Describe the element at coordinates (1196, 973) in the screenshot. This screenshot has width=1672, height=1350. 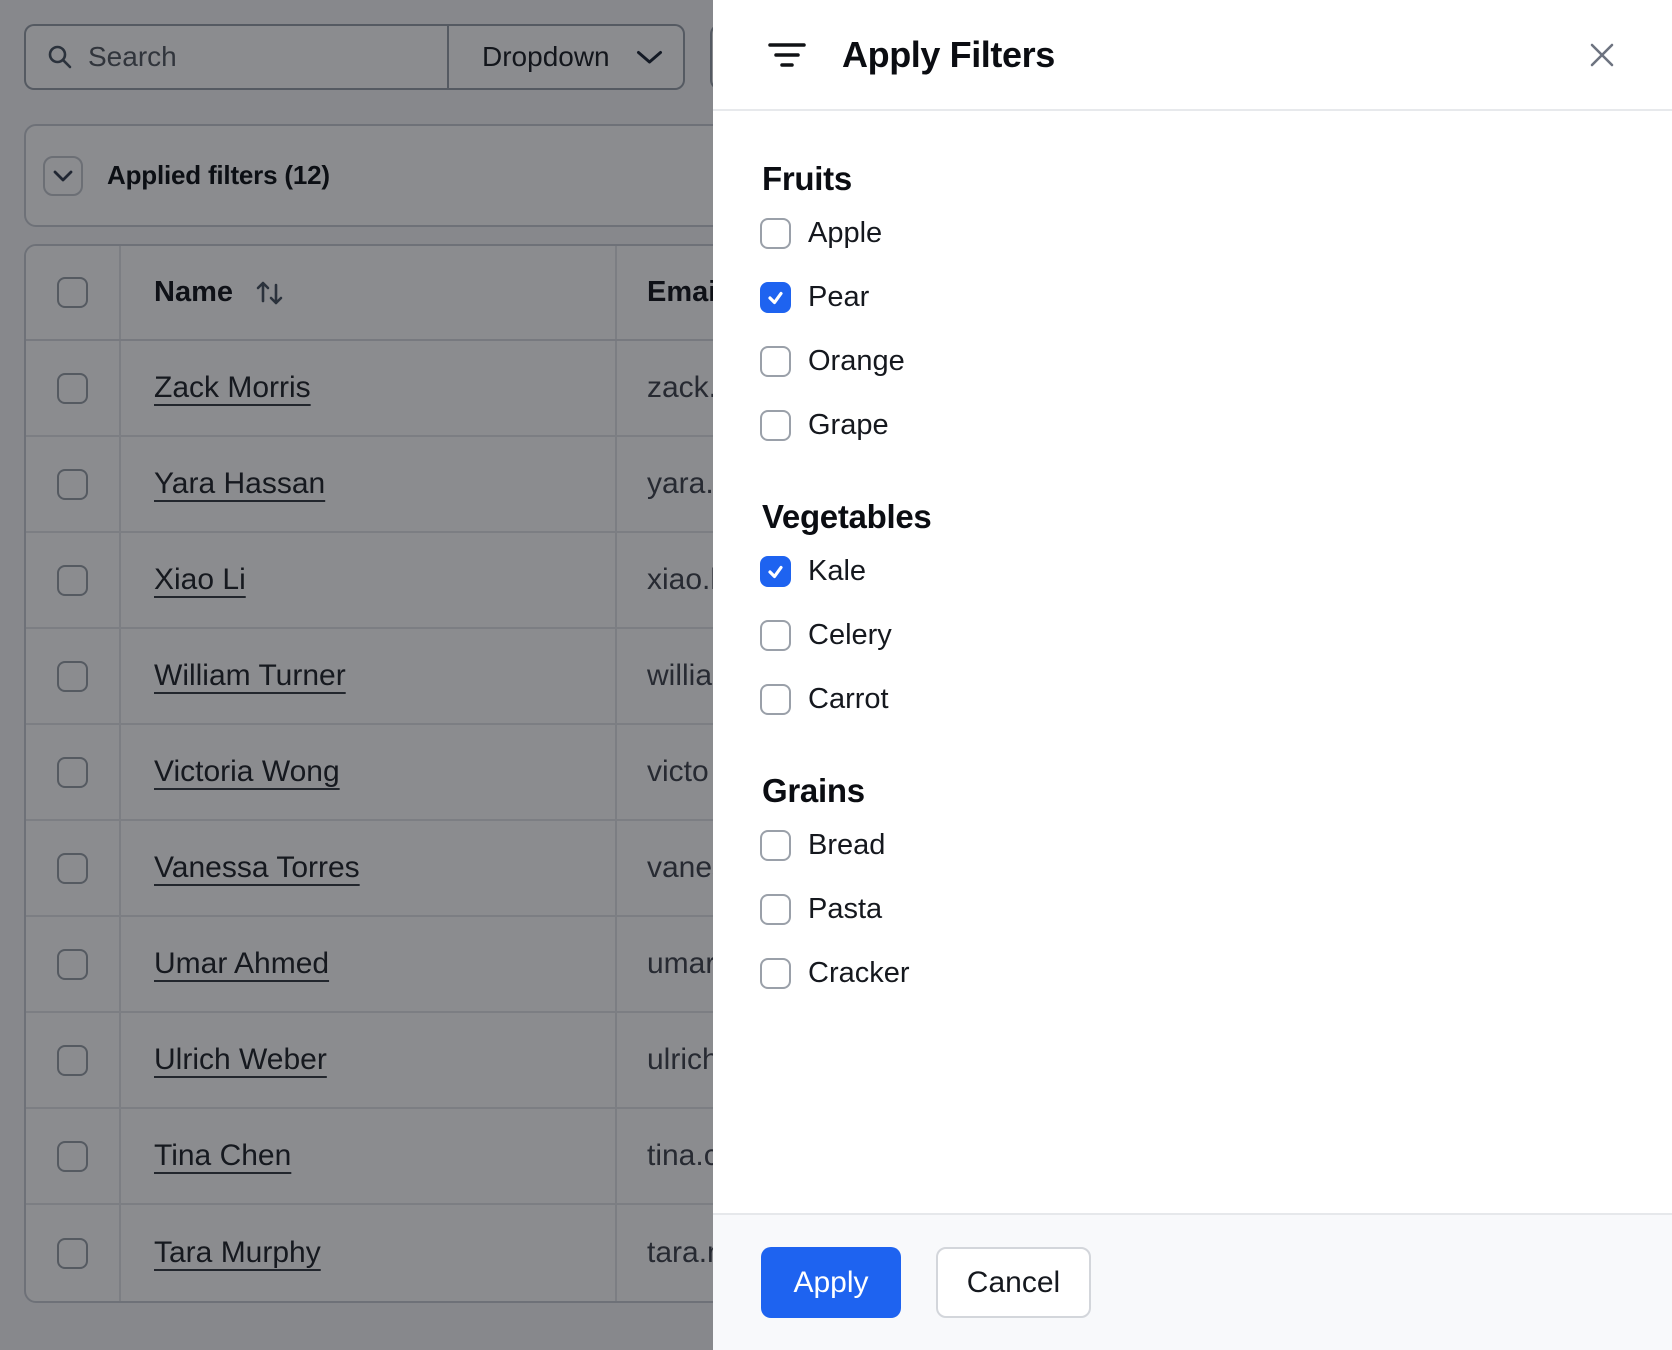
I see `filter-option-cracker: Cracker` at that location.